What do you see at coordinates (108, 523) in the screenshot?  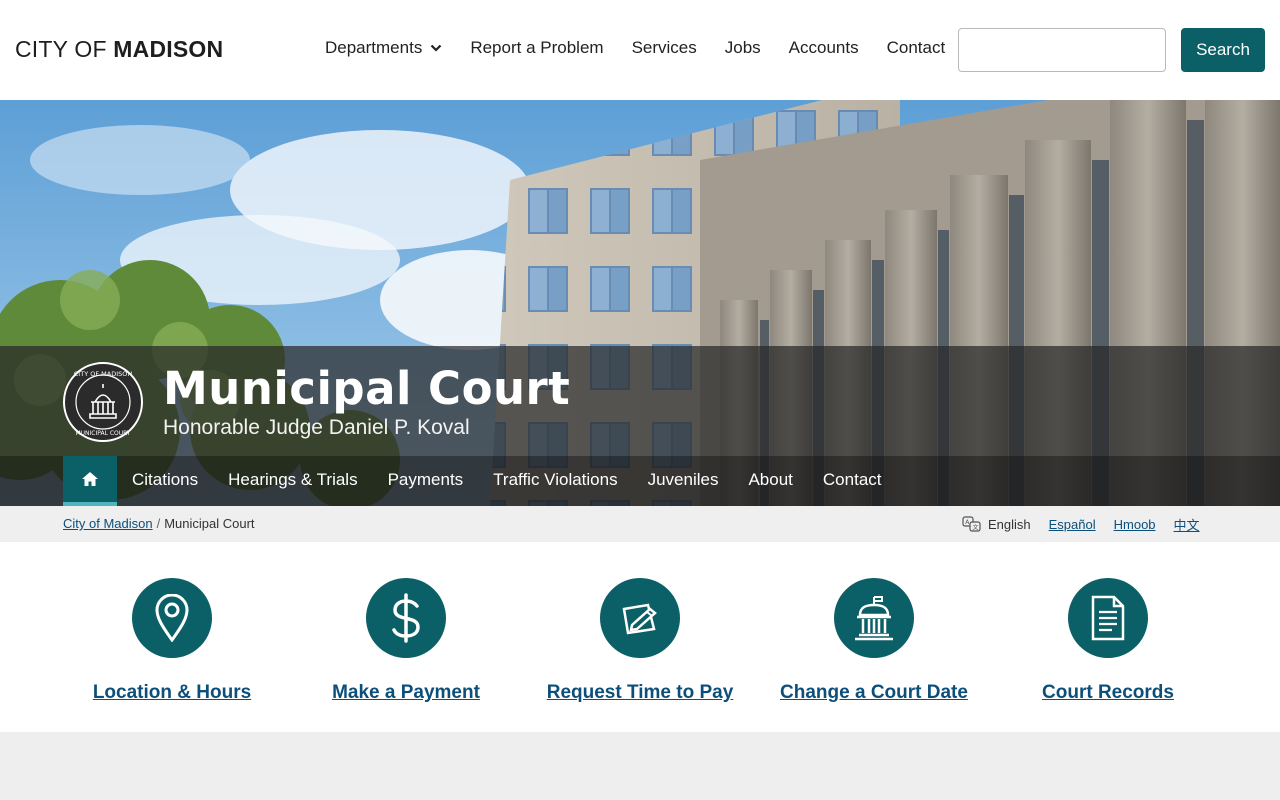 I see `breadcrumb-city-of-madison: City of Madison` at bounding box center [108, 523].